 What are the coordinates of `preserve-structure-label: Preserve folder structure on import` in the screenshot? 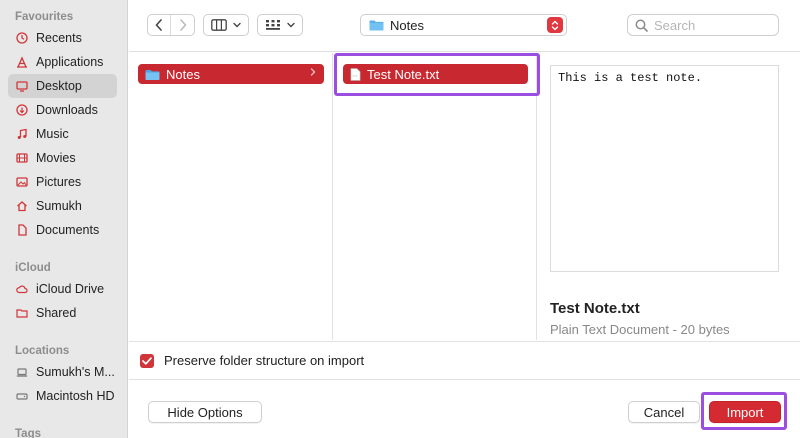 It's located at (264, 360).